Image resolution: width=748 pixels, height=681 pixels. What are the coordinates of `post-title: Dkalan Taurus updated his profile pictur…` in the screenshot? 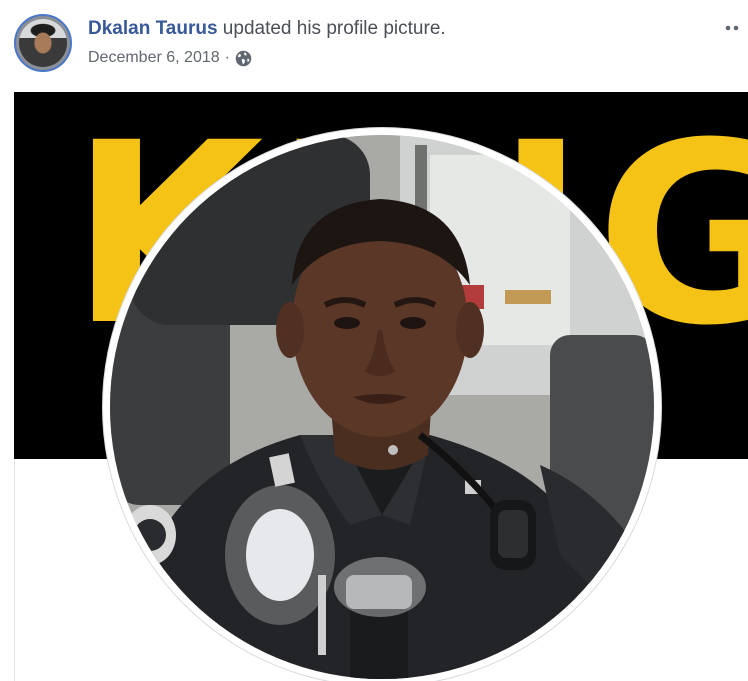 It's located at (267, 29).